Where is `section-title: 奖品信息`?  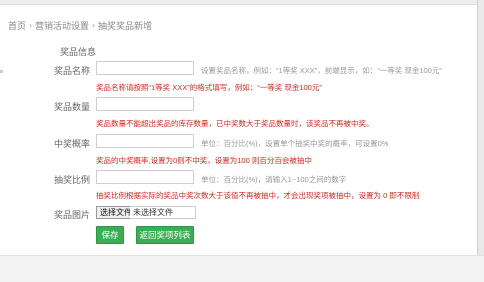 section-title: 奖品信息 is located at coordinates (78, 52).